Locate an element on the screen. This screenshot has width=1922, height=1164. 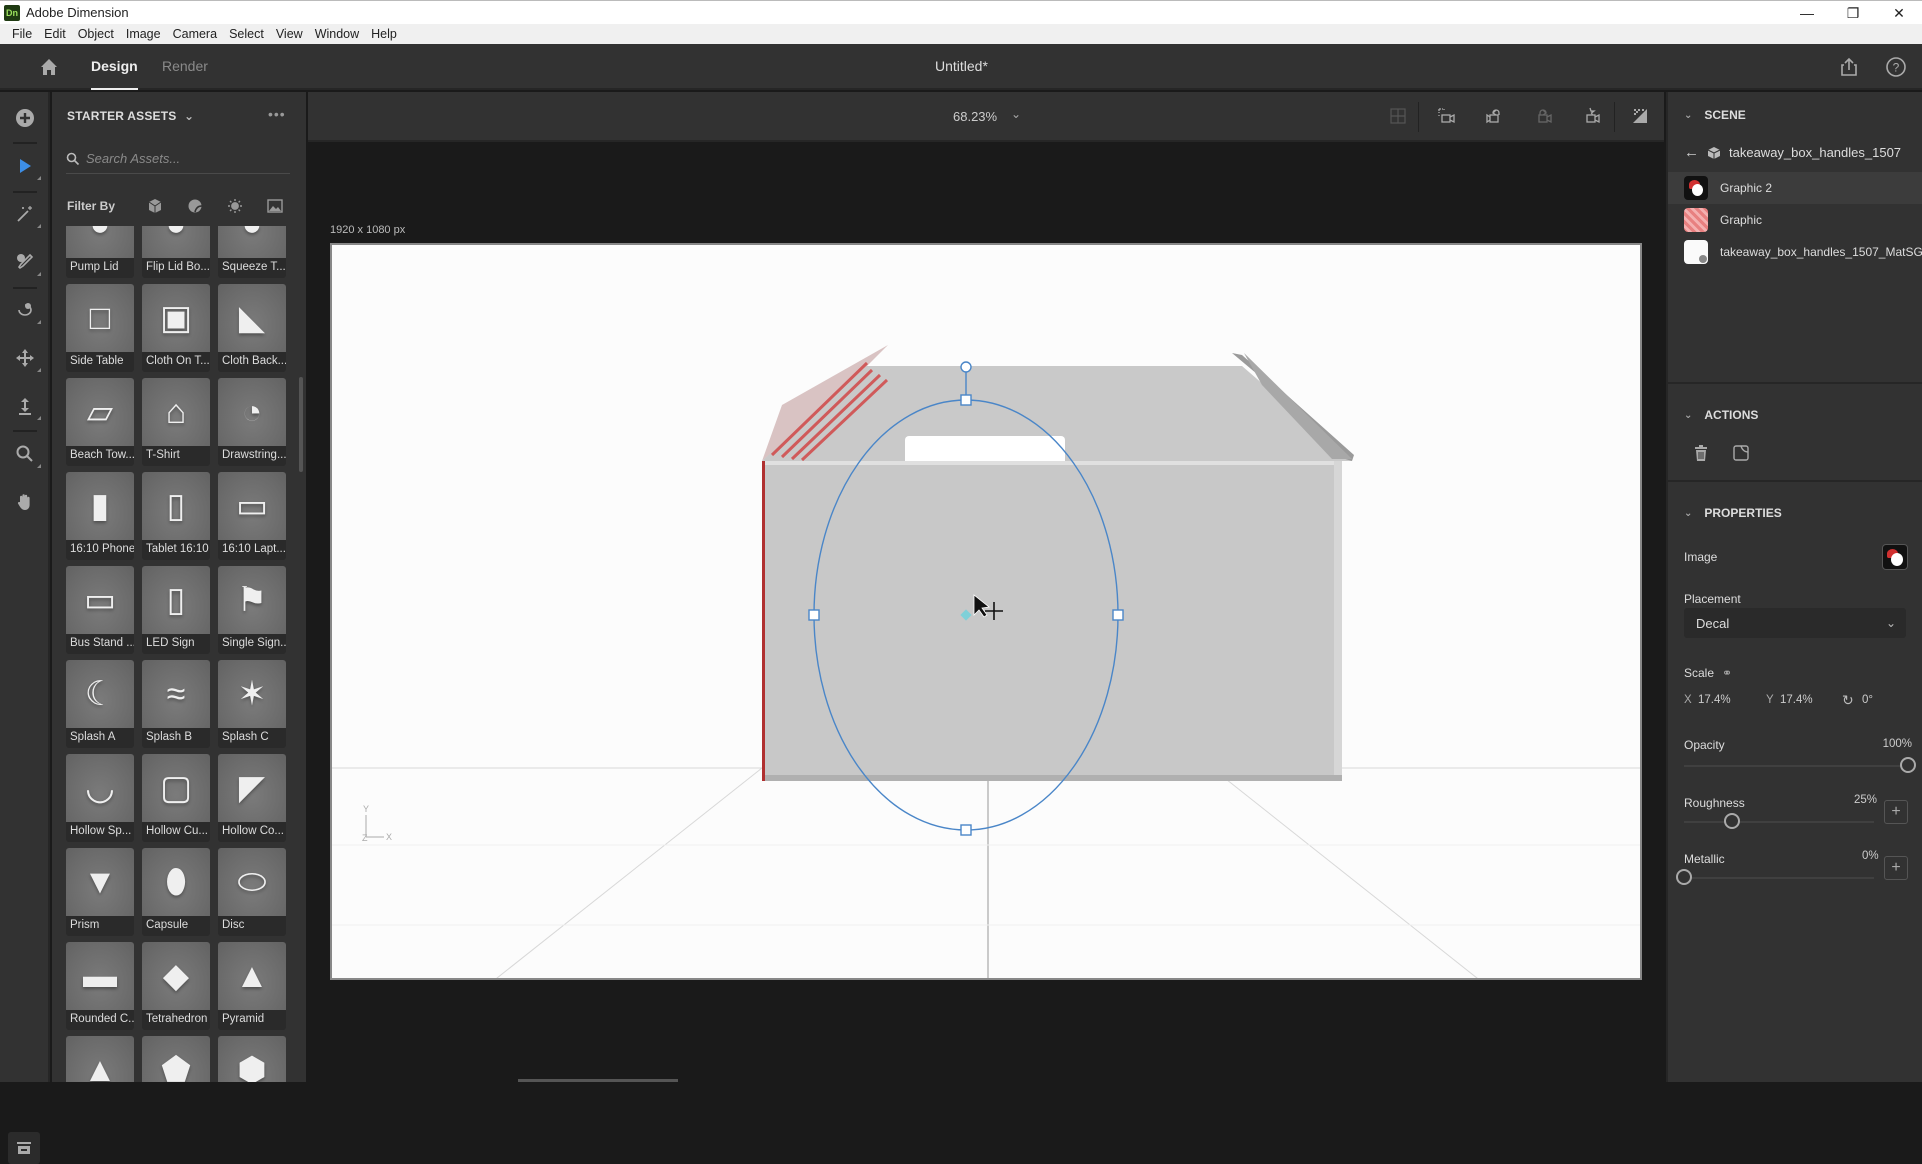
asset-item: ⌂ T-Shirt is located at coordinates (176, 422).